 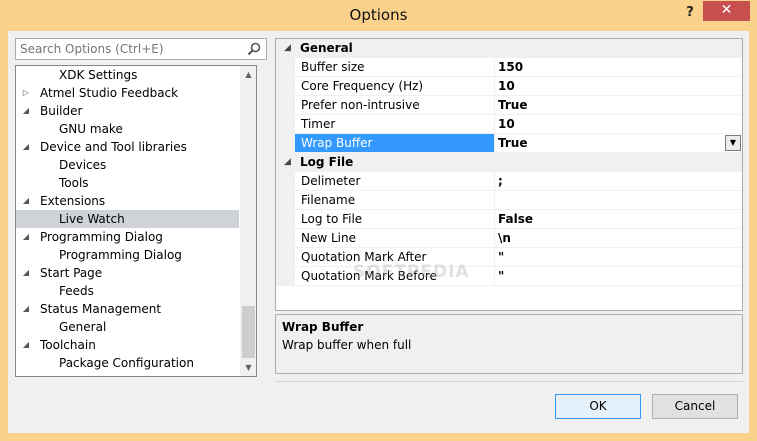 What do you see at coordinates (509, 344) in the screenshot?
I see `description-pane: Wrap Buffer Wrap buffer when full` at bounding box center [509, 344].